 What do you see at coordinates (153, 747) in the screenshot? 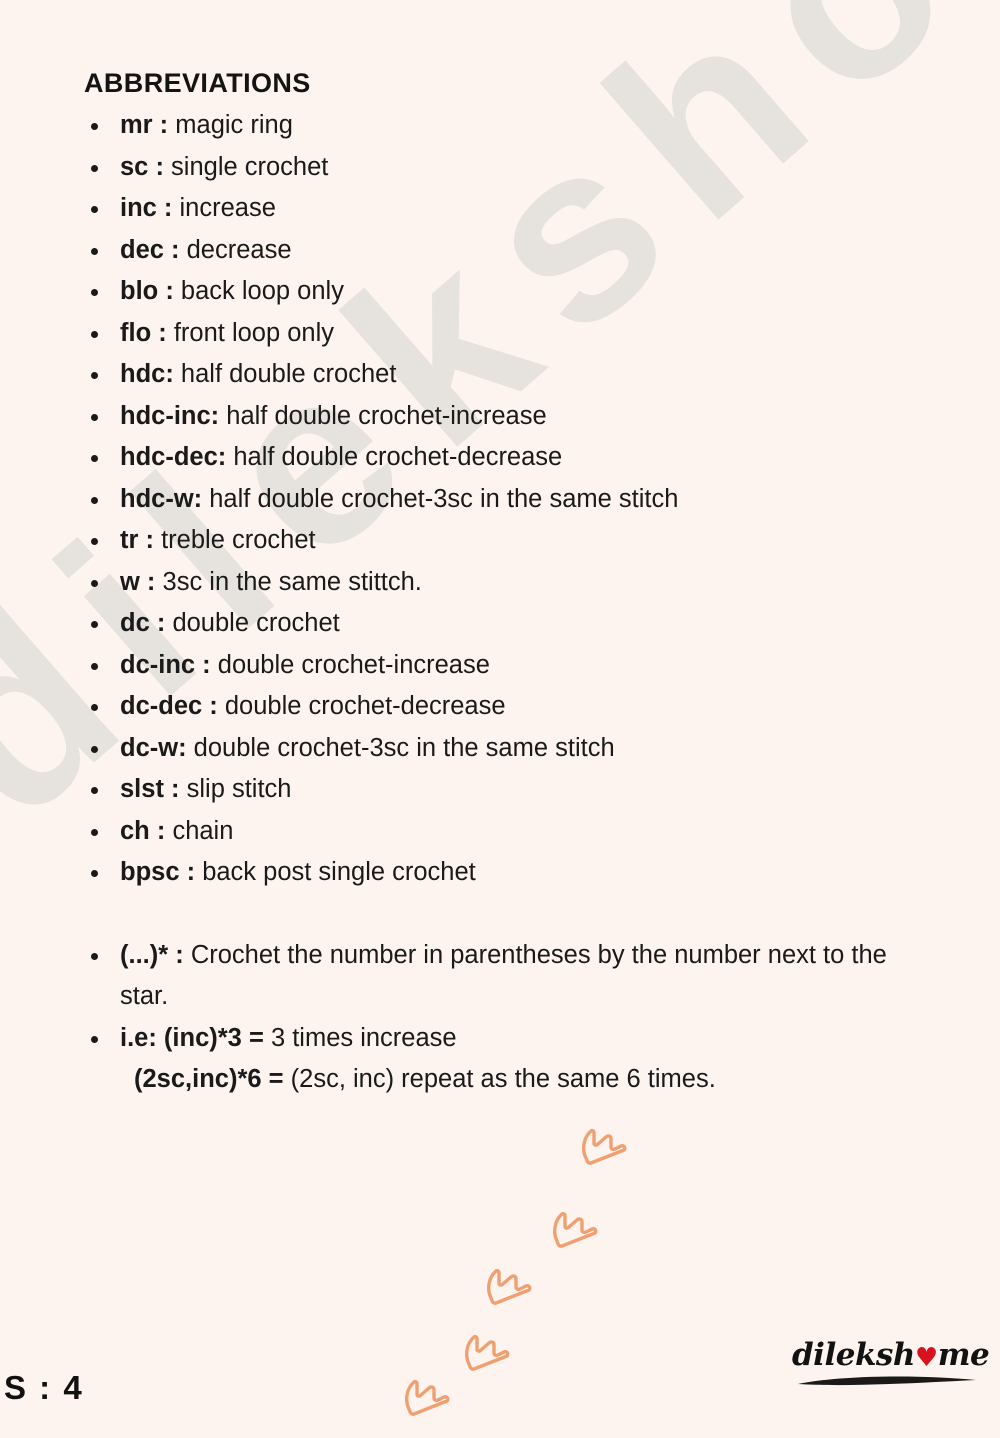
I see `abbr-term: dc-w:` at bounding box center [153, 747].